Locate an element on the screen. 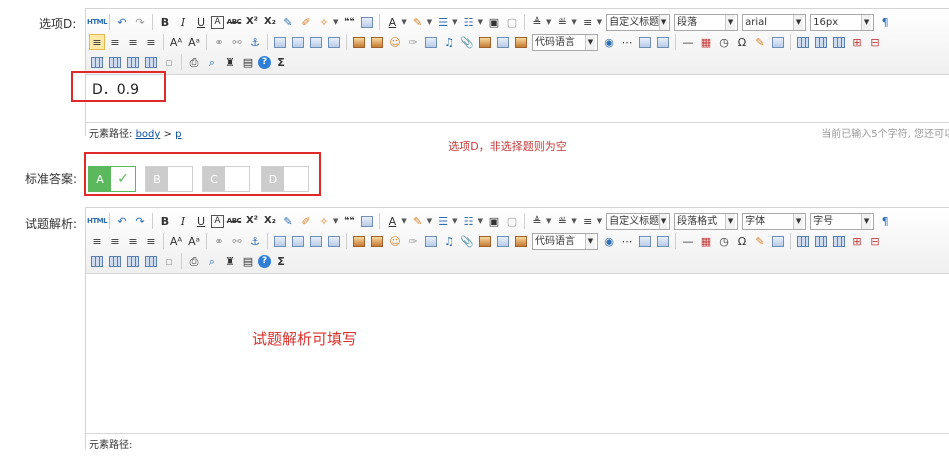 The width and height of the screenshot is (949, 457). undo-icon: ↶ is located at coordinates (122, 221).